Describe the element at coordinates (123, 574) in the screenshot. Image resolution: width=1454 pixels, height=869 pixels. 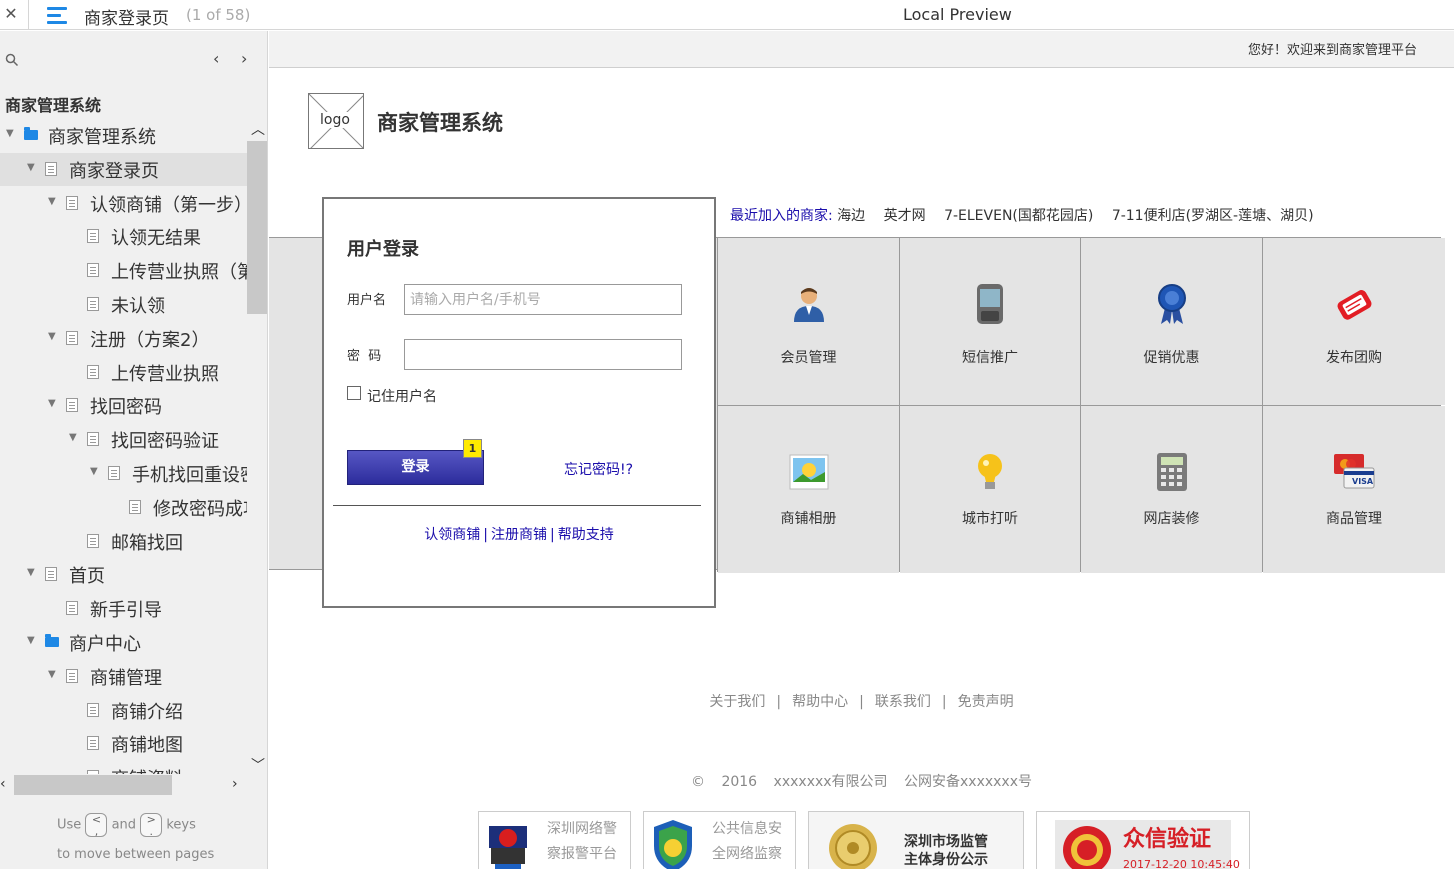
I see `tree-item: ▼ 首页` at that location.